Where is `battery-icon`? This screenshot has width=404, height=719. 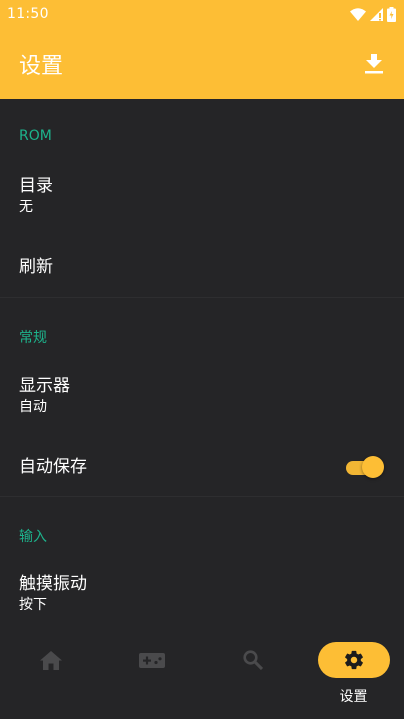 battery-icon is located at coordinates (391, 14).